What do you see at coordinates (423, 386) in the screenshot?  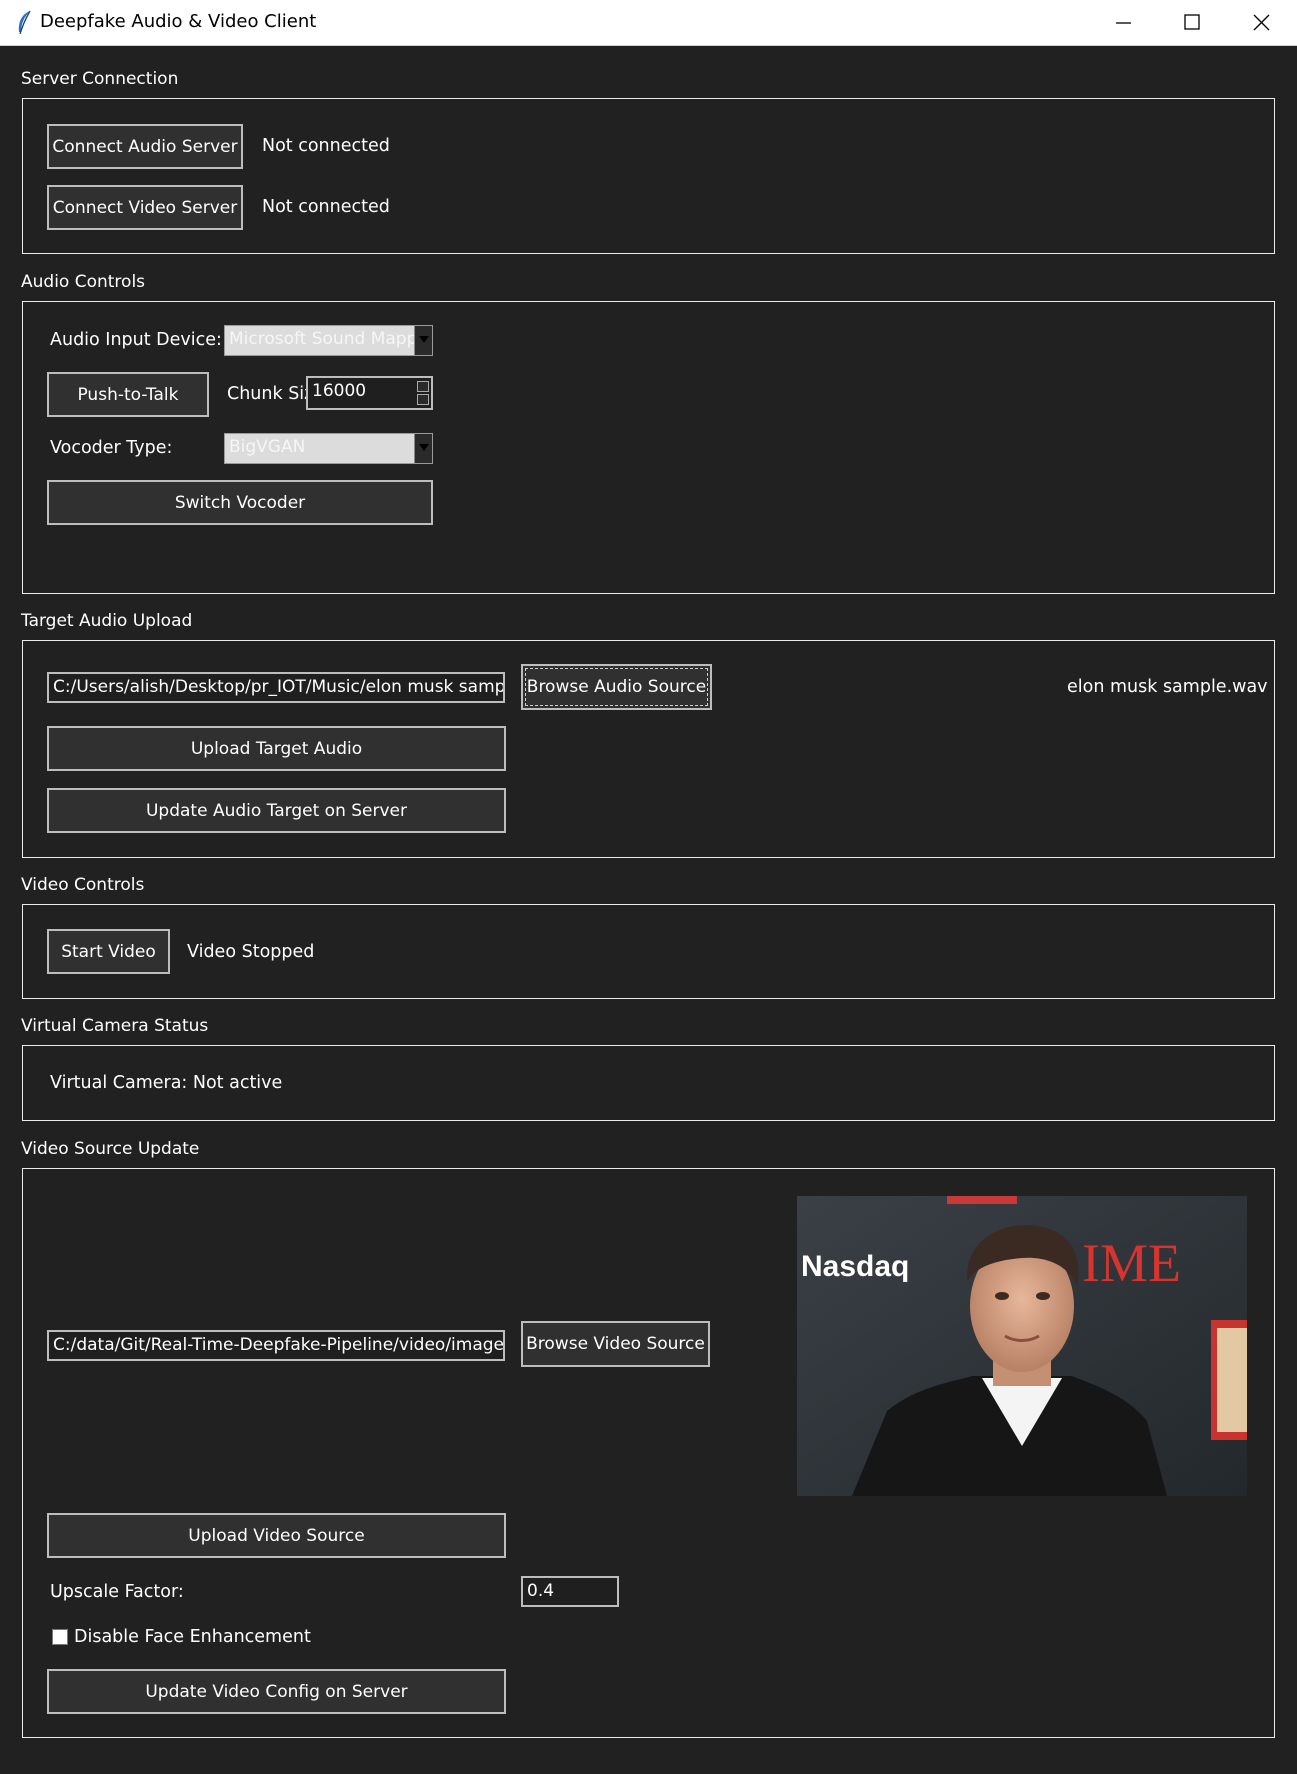 I see `spin-up-button` at bounding box center [423, 386].